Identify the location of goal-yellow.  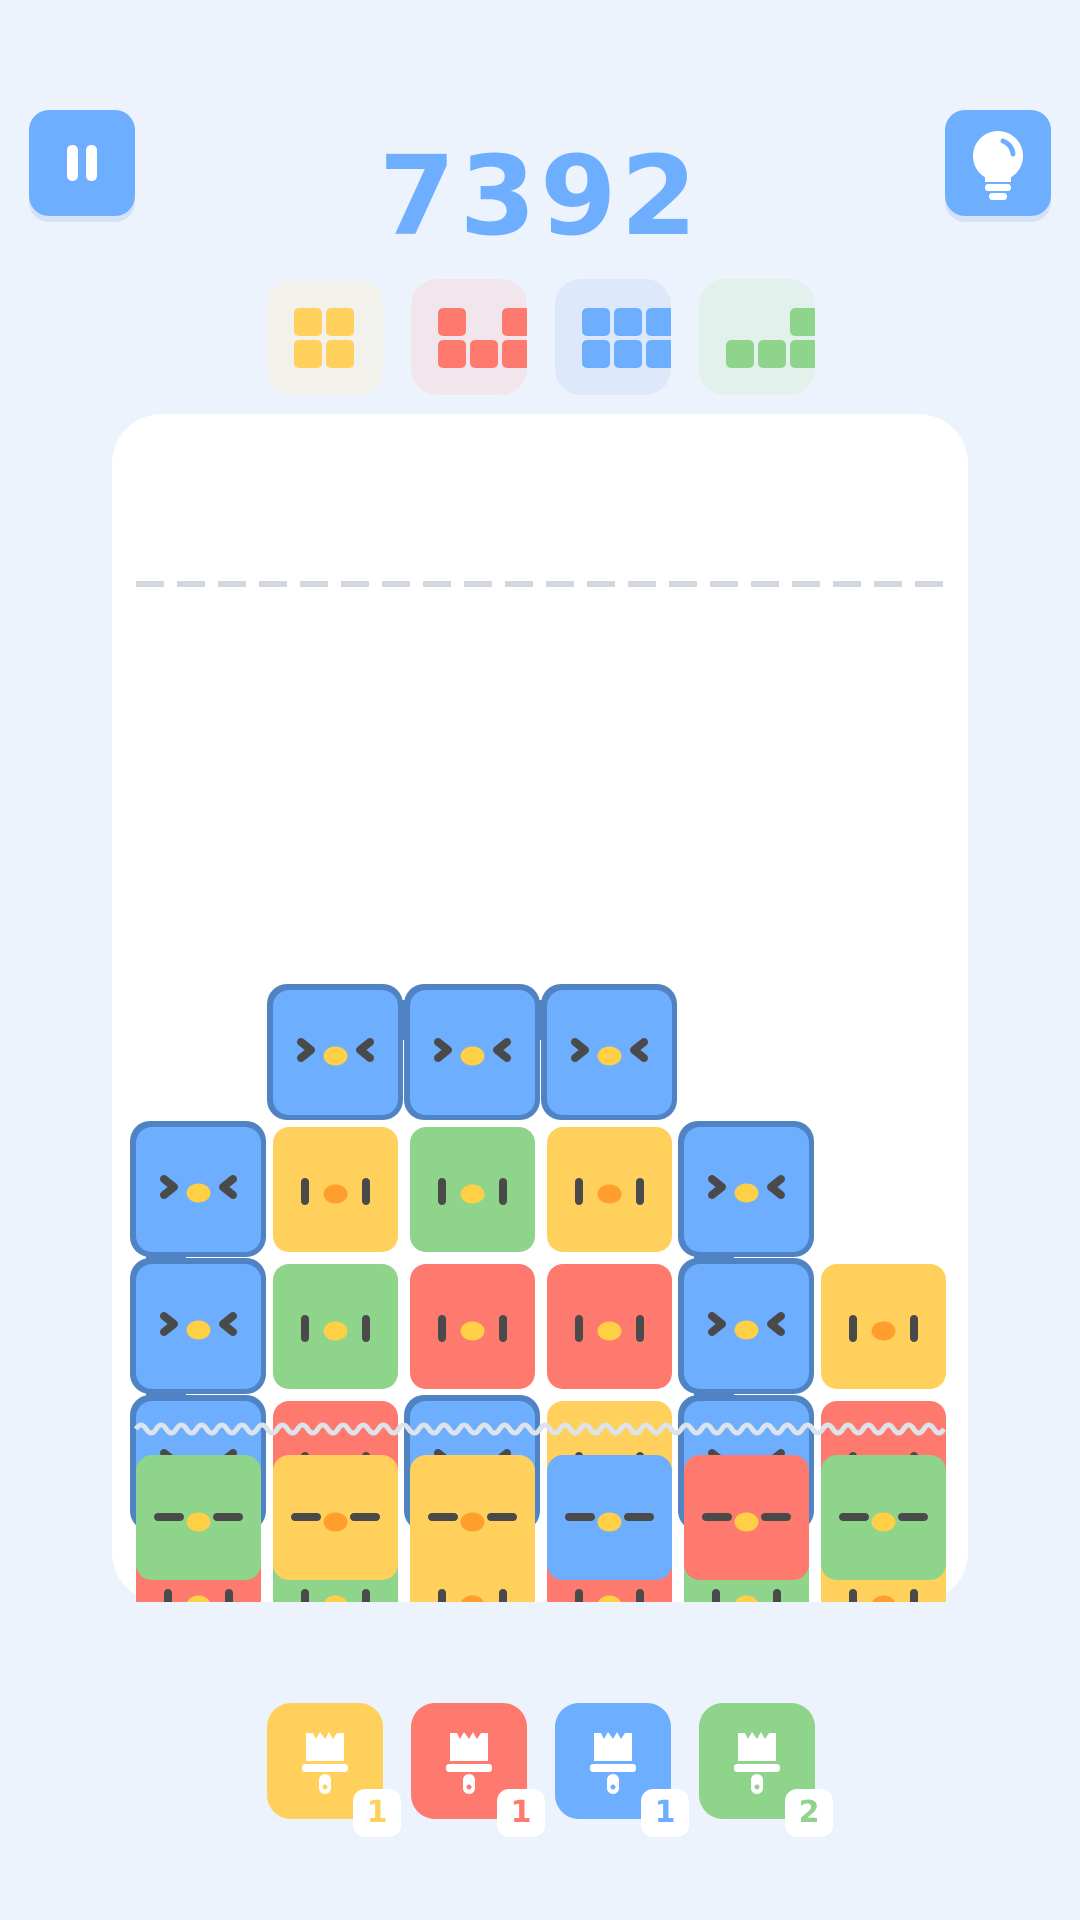
(325, 337).